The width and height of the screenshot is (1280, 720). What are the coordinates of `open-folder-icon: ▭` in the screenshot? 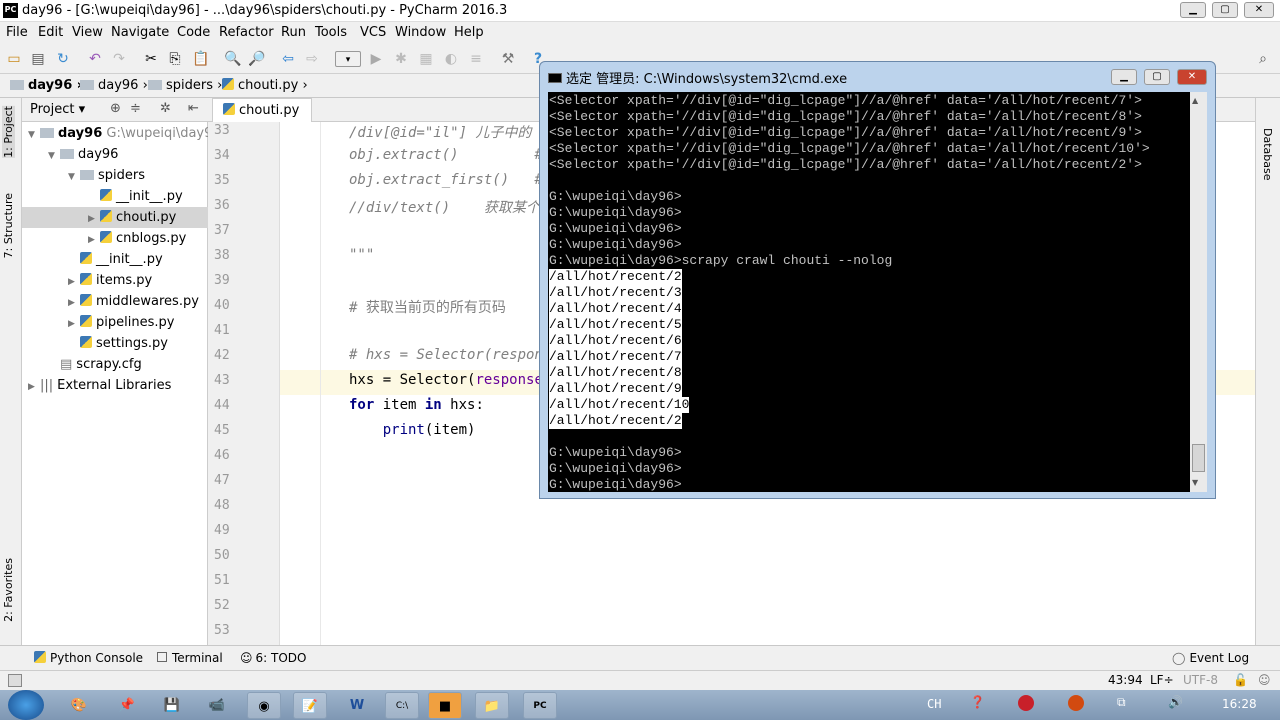 It's located at (14, 59).